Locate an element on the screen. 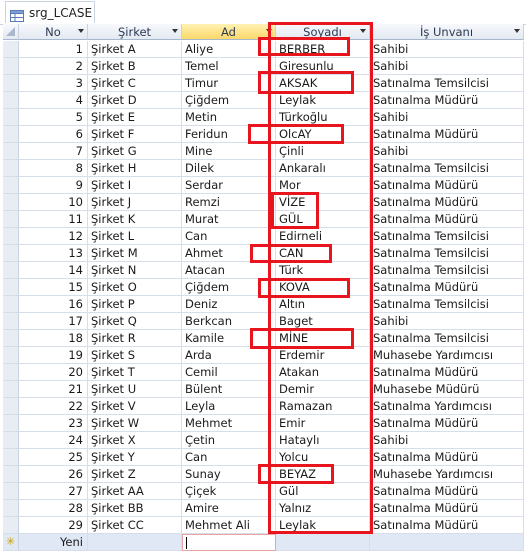  cell-ad: Kamile is located at coordinates (229, 338).